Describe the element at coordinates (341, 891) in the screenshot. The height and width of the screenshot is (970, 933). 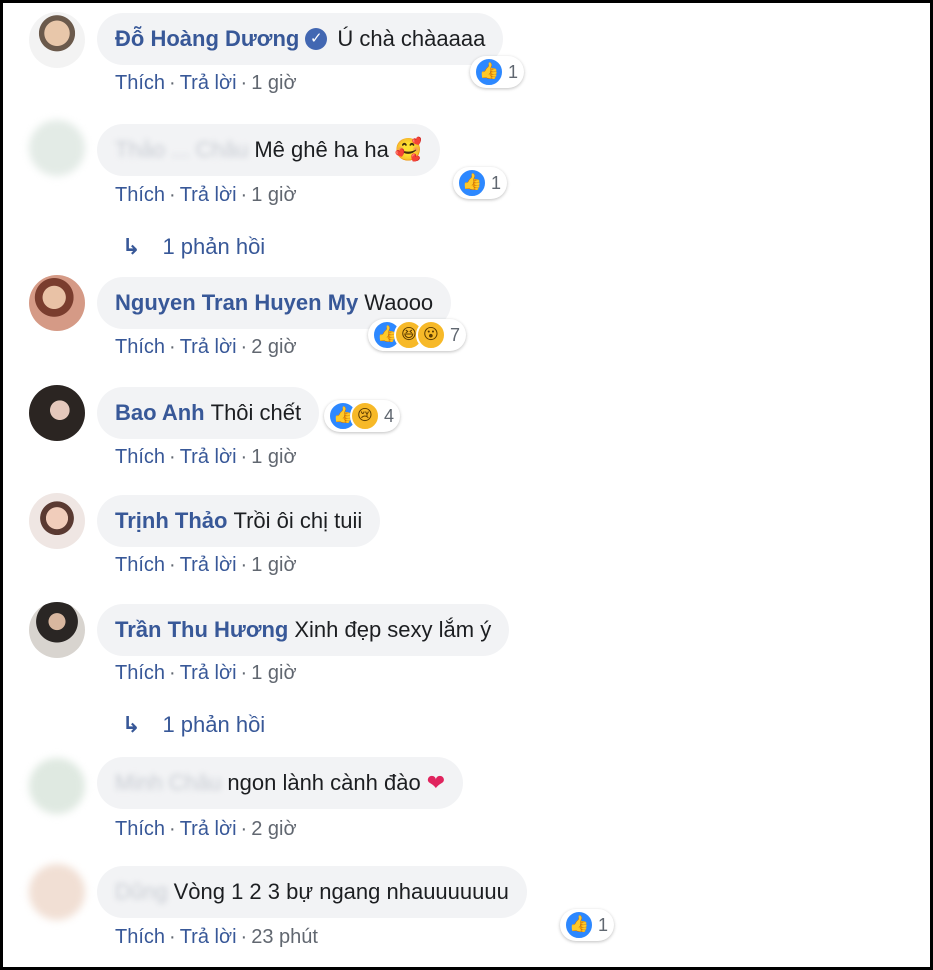
I see `comment-text: Vòng 1 2 3 bự ngang nhauuuuuuu` at that location.